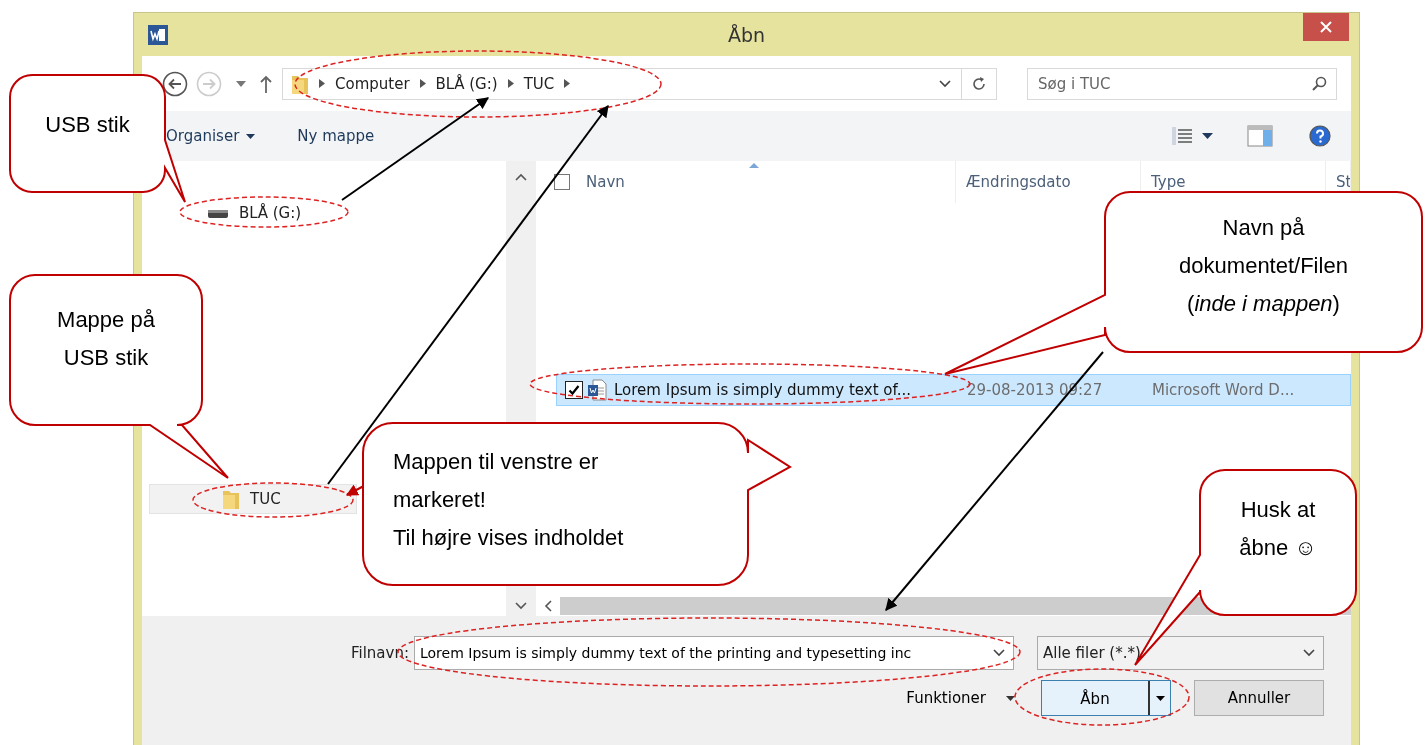  Describe the element at coordinates (466, 83) in the screenshot. I see `breadcrumb-item: BLÅ (G:)` at that location.